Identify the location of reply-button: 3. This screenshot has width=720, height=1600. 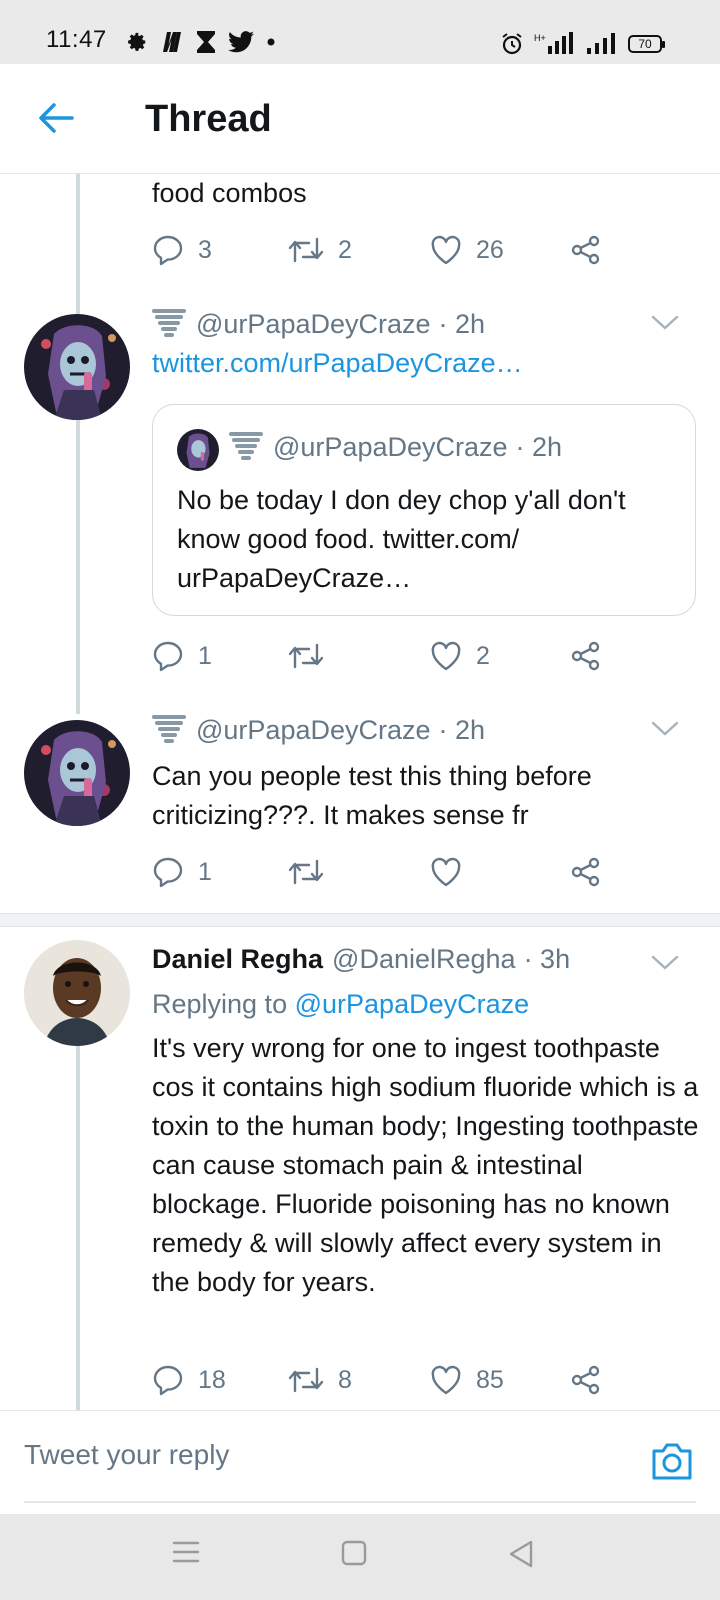
(182, 250).